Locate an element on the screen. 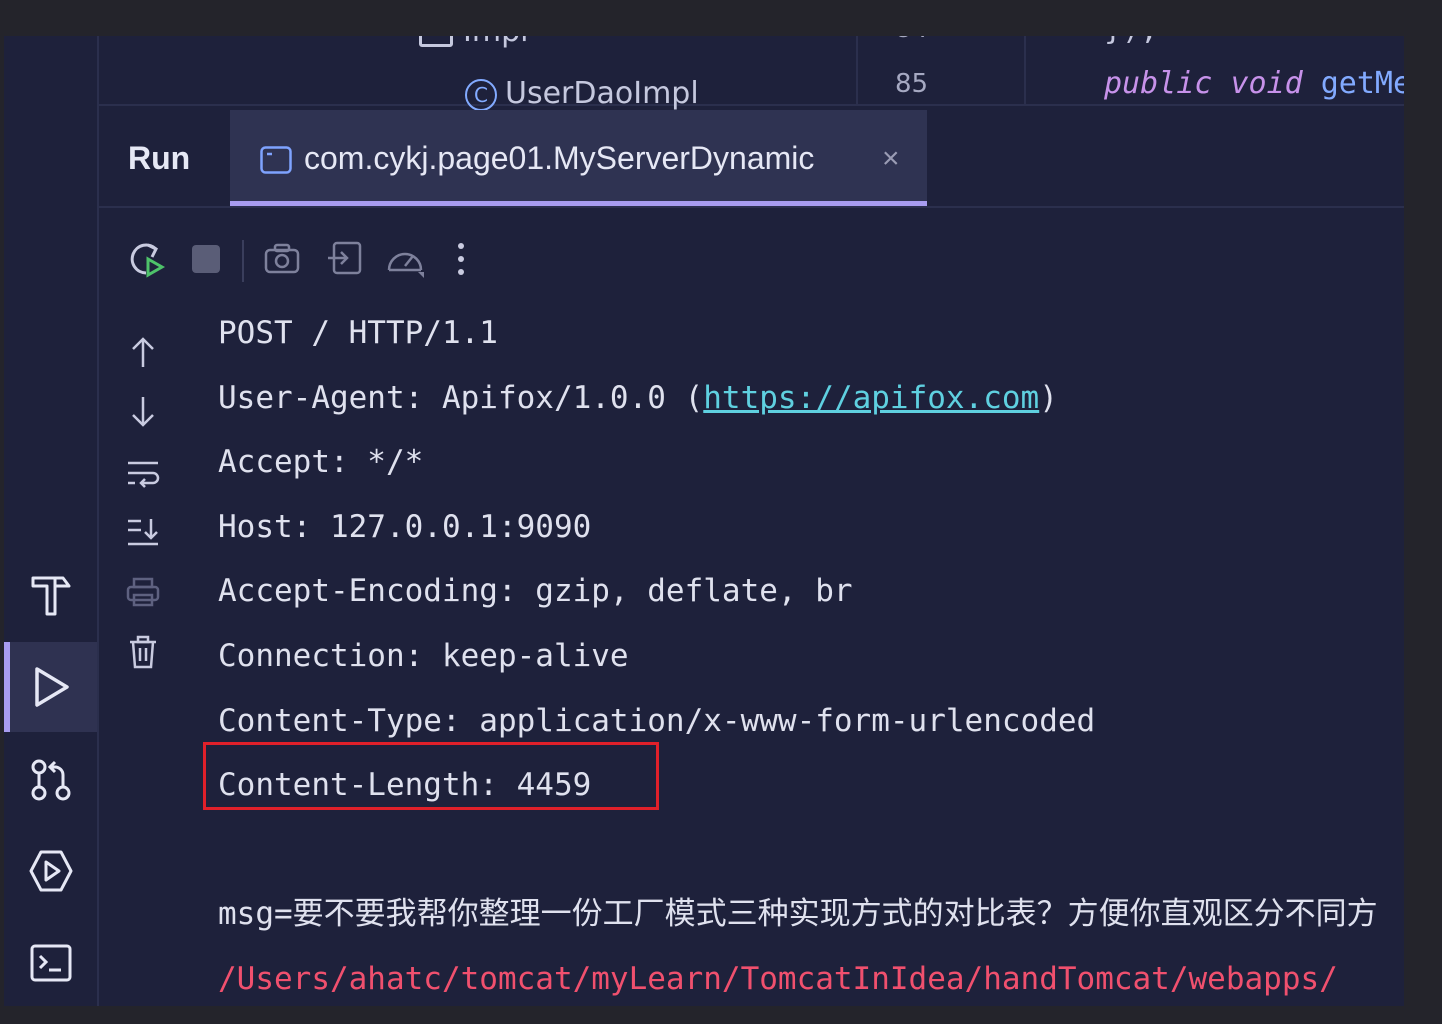 This screenshot has width=1442, height=1024. tree-divider is located at coordinates (857, 70).